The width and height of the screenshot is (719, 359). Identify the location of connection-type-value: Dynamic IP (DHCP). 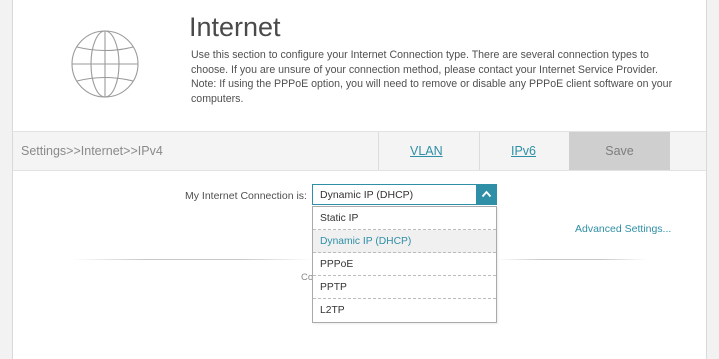
(367, 195).